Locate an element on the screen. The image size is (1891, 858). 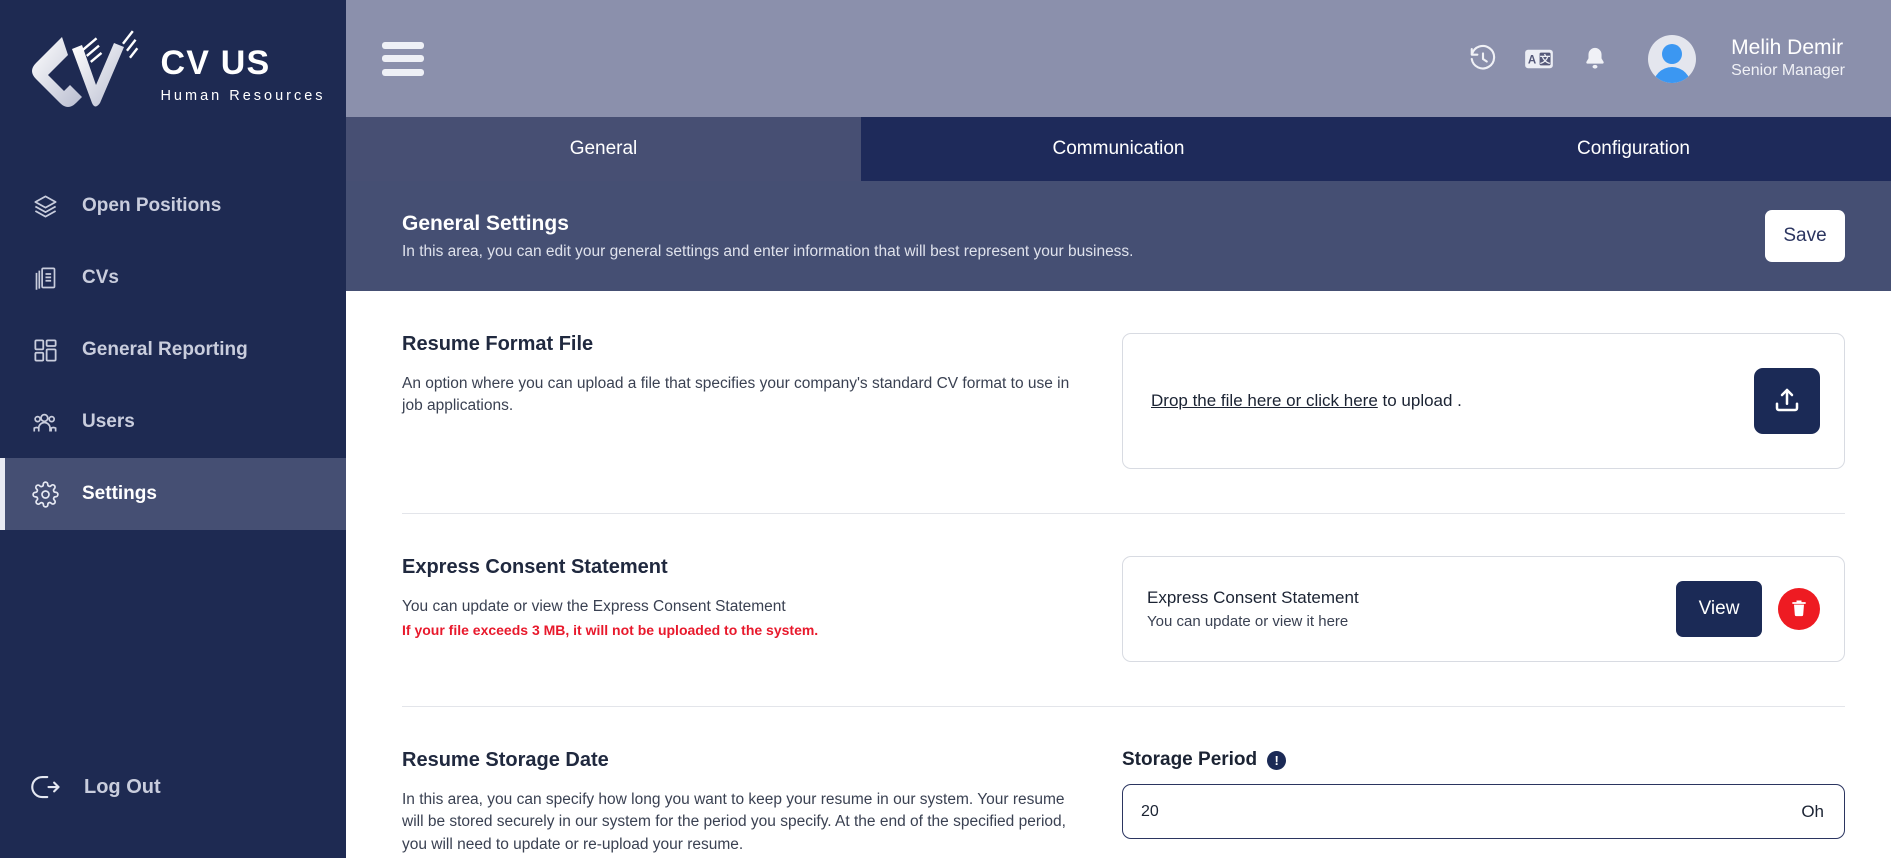
tab-general: General is located at coordinates (603, 149).